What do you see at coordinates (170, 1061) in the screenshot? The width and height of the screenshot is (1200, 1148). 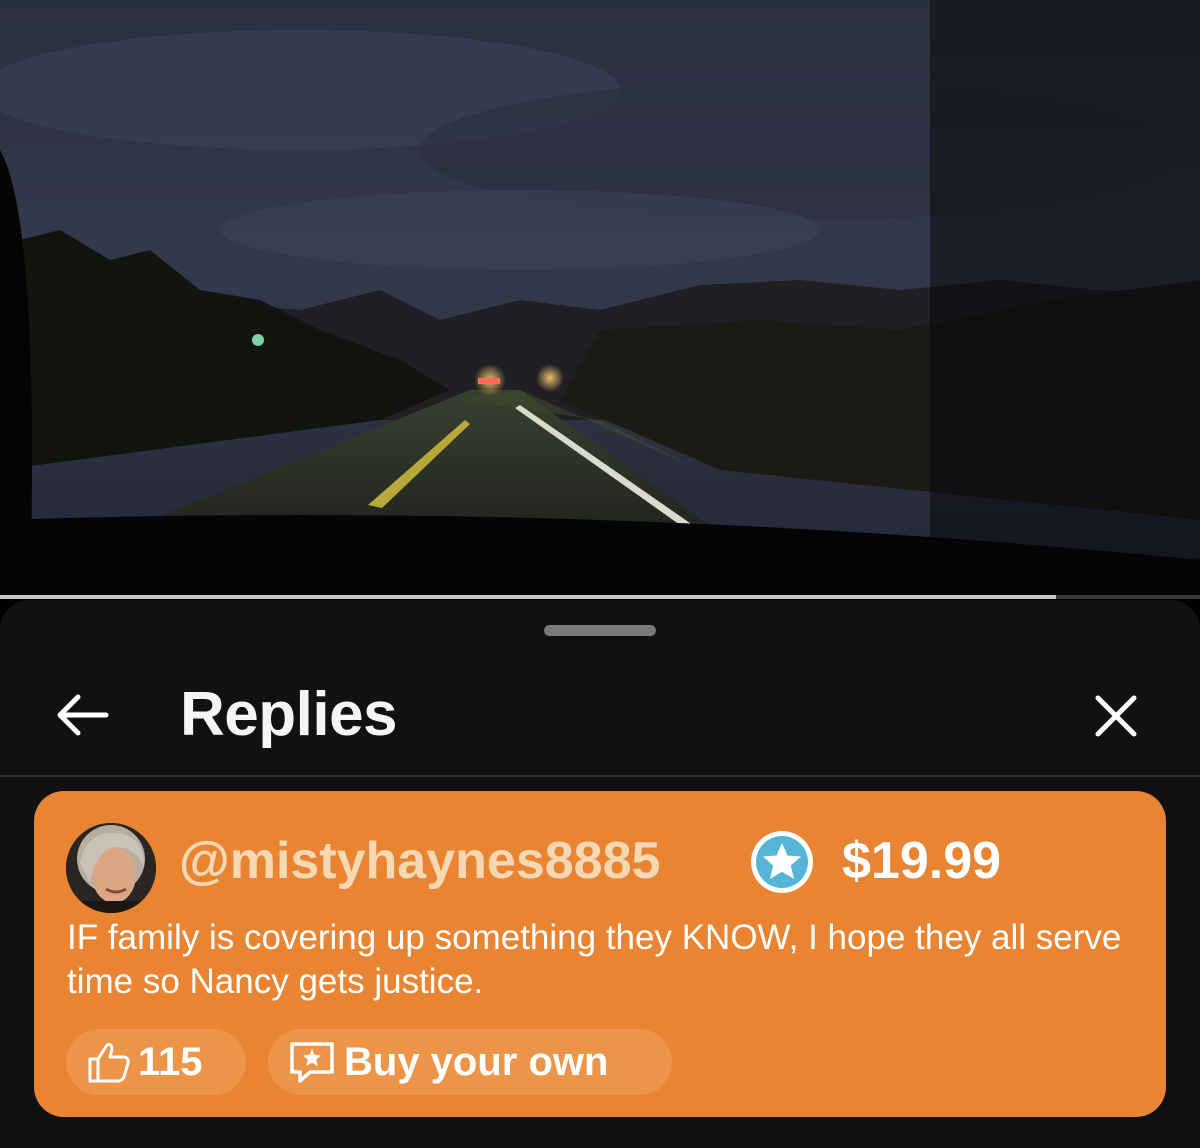 I see `like-count: 115` at bounding box center [170, 1061].